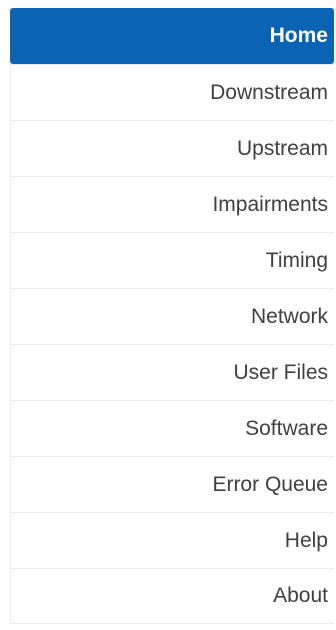 The height and width of the screenshot is (630, 336). What do you see at coordinates (172, 372) in the screenshot?
I see `nav-item-user-files: User Files` at bounding box center [172, 372].